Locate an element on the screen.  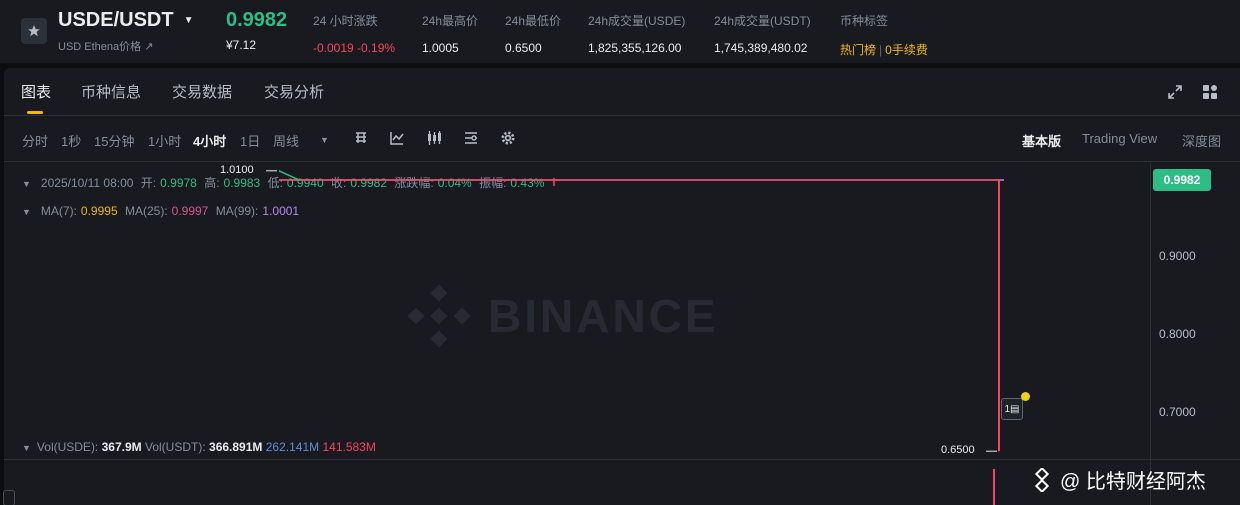
y-axis-tick: 0.8000 is located at coordinates (1177, 334).